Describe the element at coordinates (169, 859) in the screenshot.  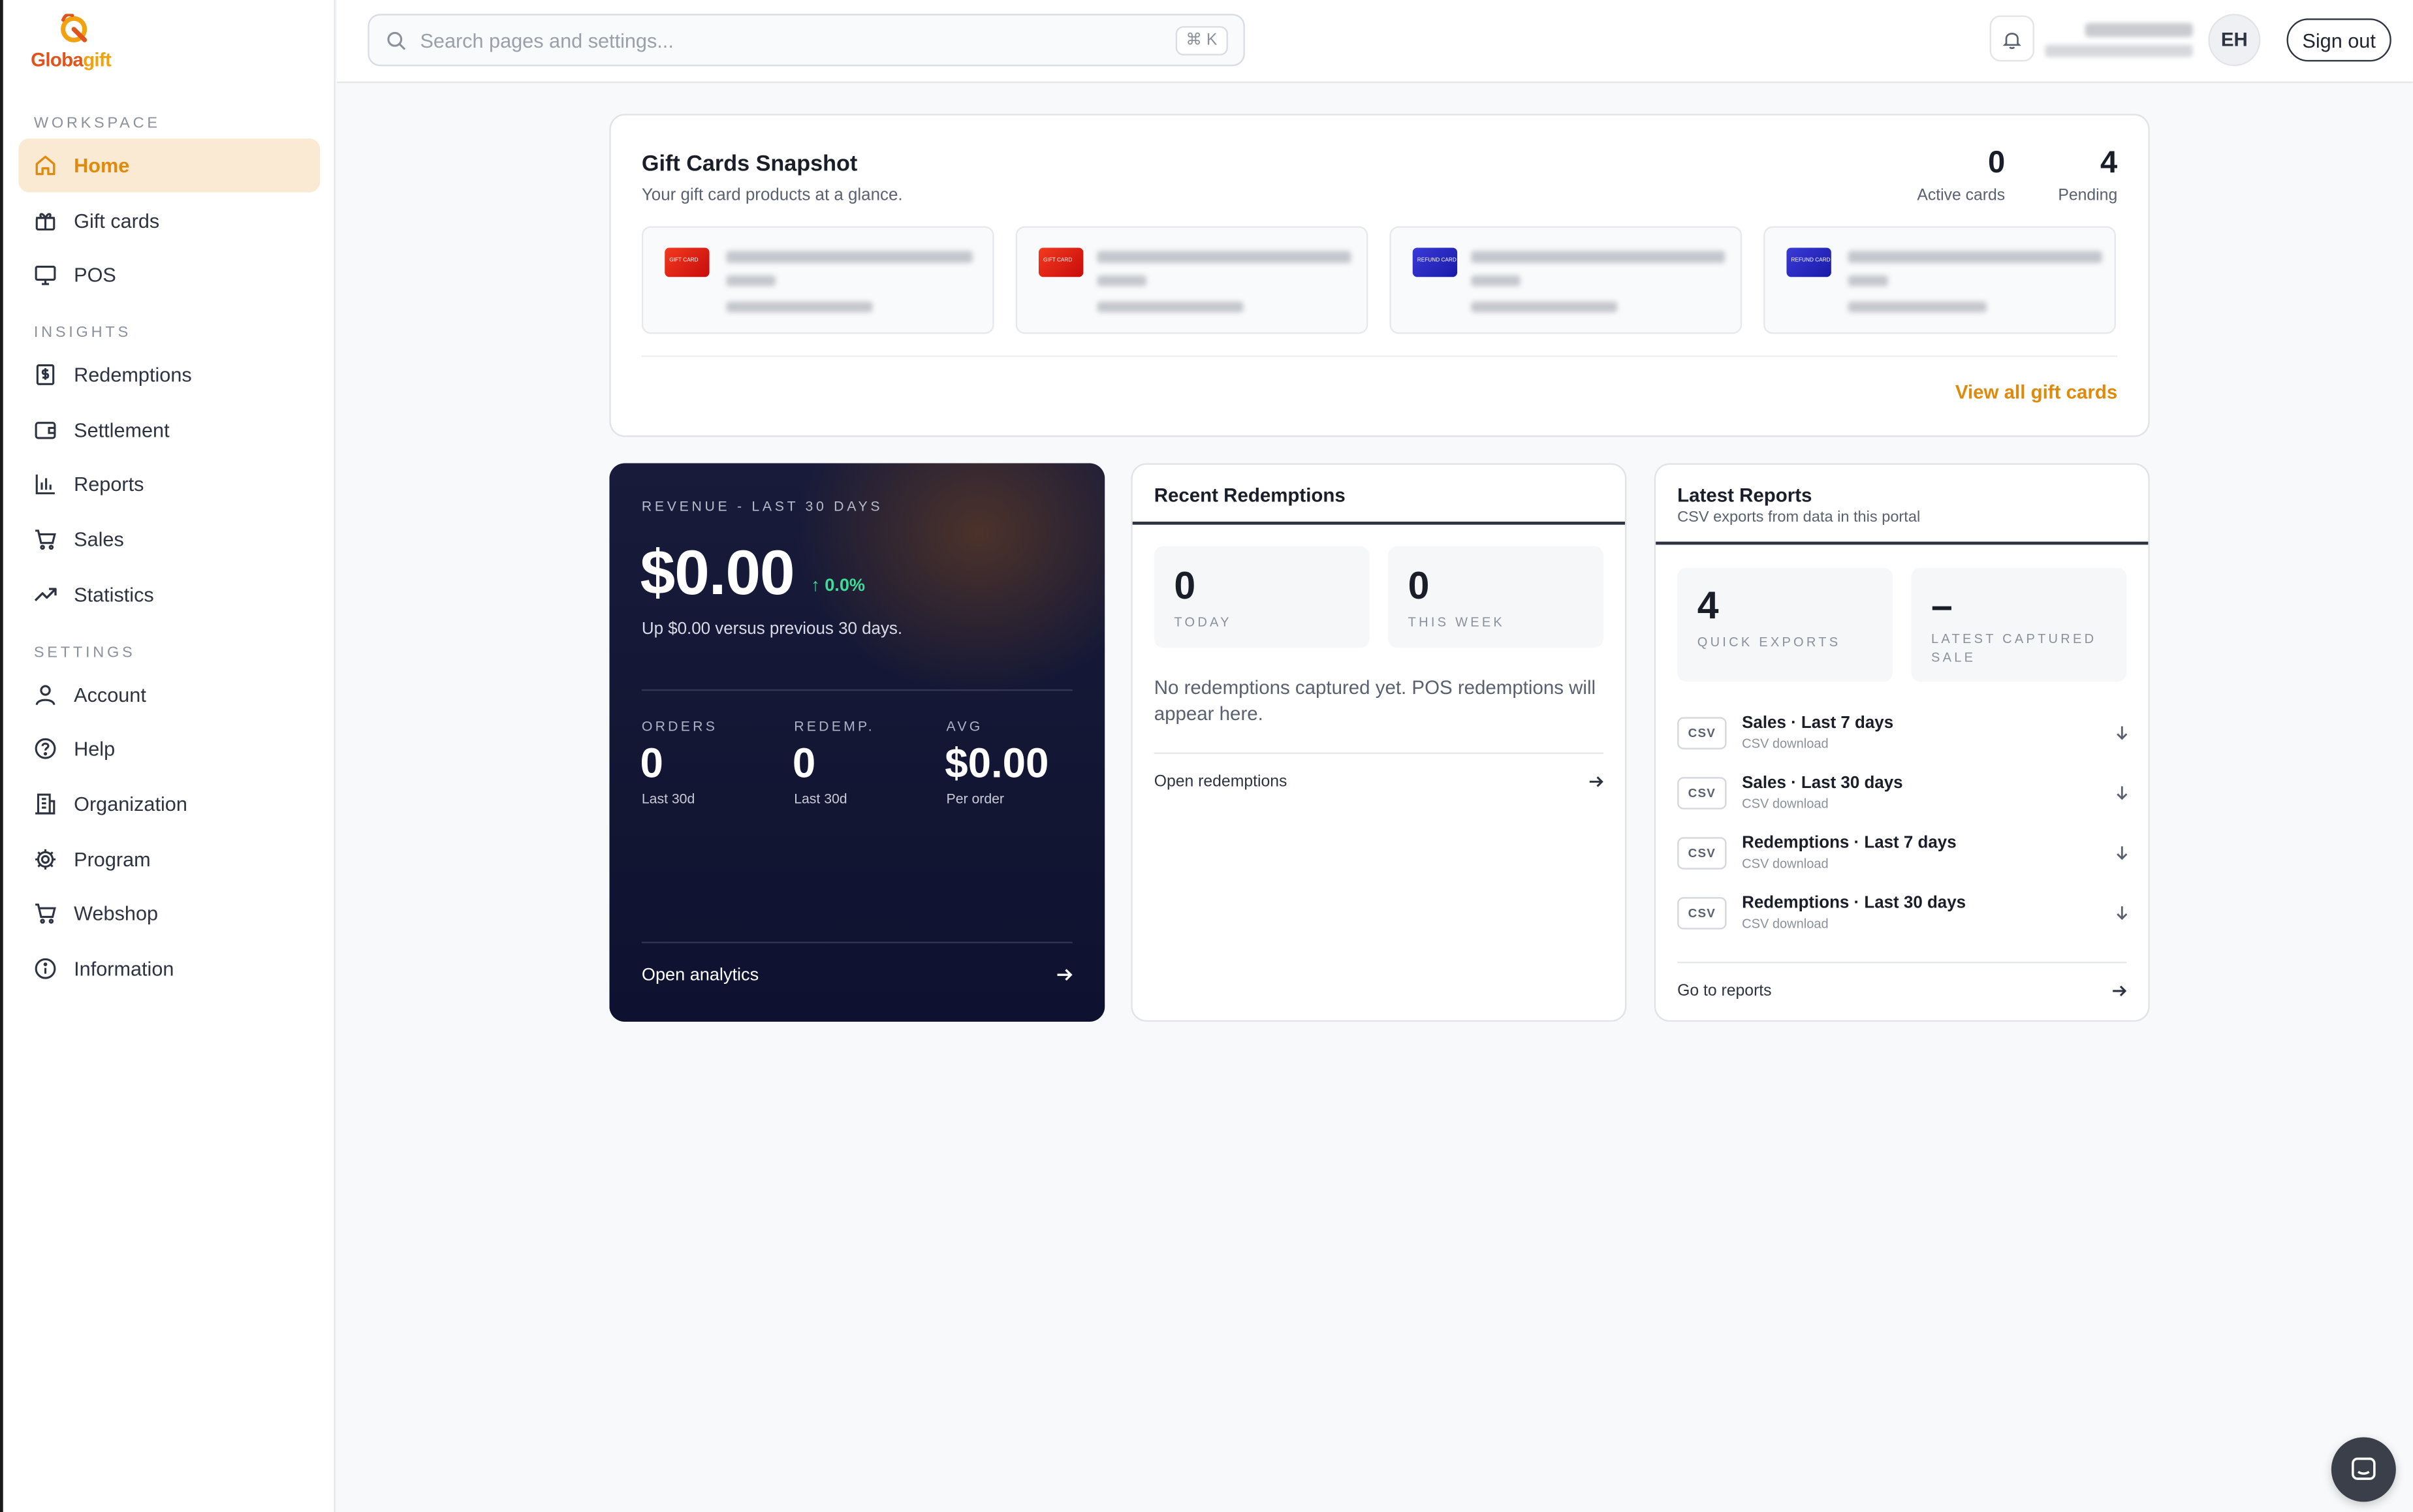
I see `sidebar-item-program: Program` at that location.